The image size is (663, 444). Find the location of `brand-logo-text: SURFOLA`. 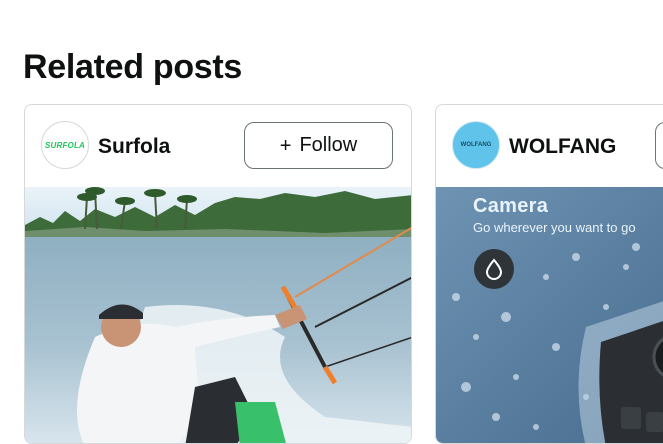

brand-logo-text: SURFOLA is located at coordinates (65, 145).